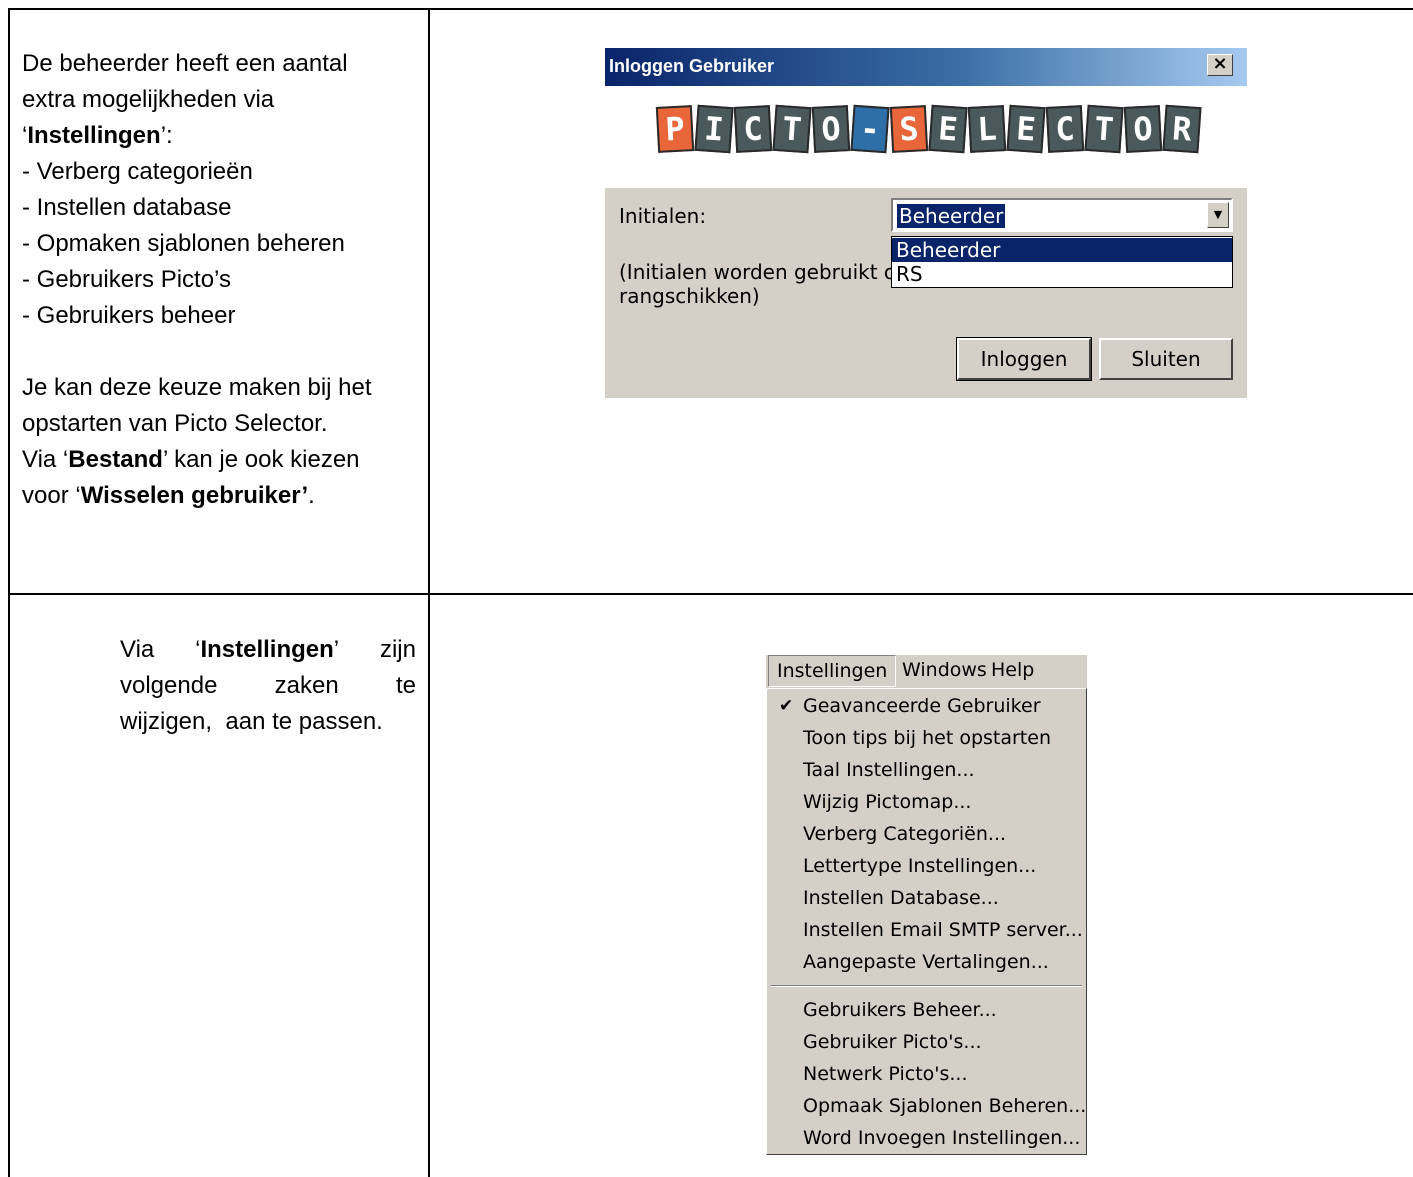 The width and height of the screenshot is (1413, 1177). Describe the element at coordinates (692, 66) in the screenshot. I see `dialog-title: Inloggen Gebruiker` at that location.